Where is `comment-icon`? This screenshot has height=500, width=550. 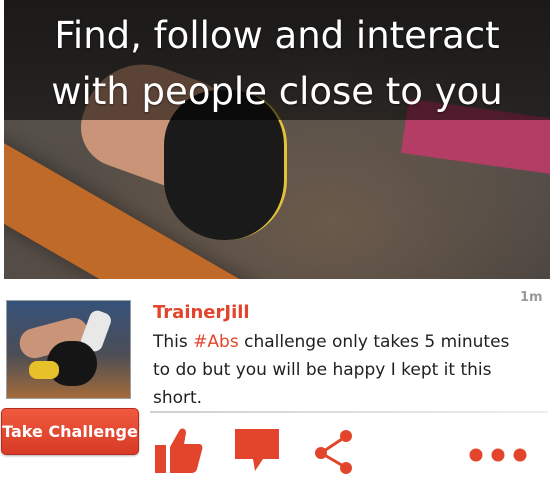 comment-icon is located at coordinates (257, 450).